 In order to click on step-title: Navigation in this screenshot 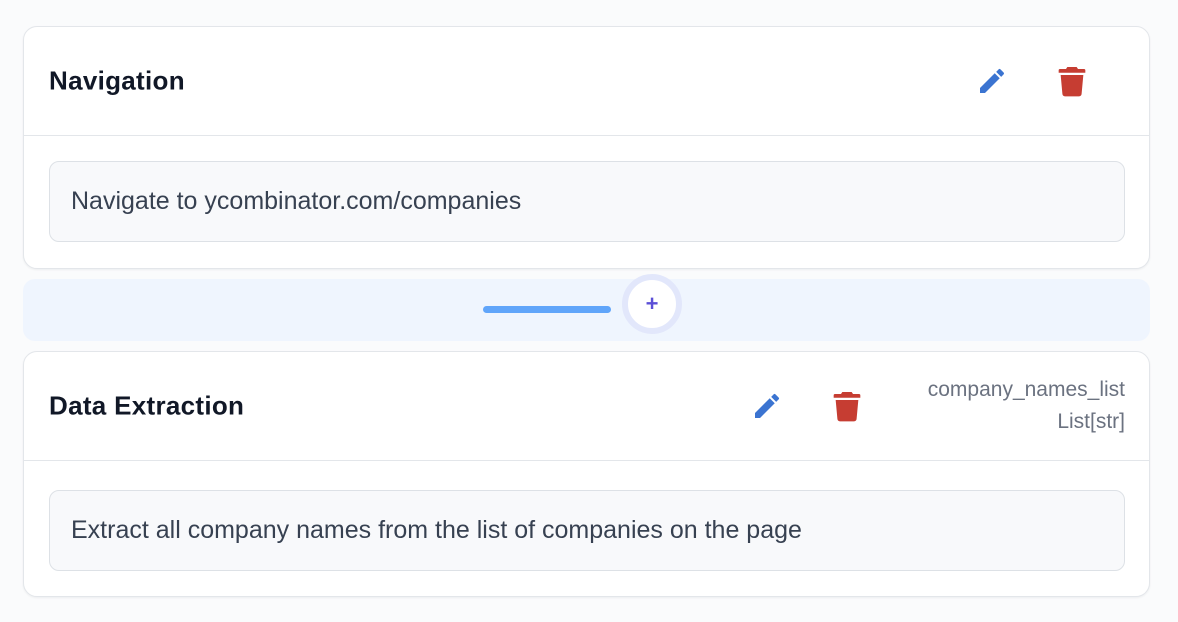, I will do `click(117, 80)`.